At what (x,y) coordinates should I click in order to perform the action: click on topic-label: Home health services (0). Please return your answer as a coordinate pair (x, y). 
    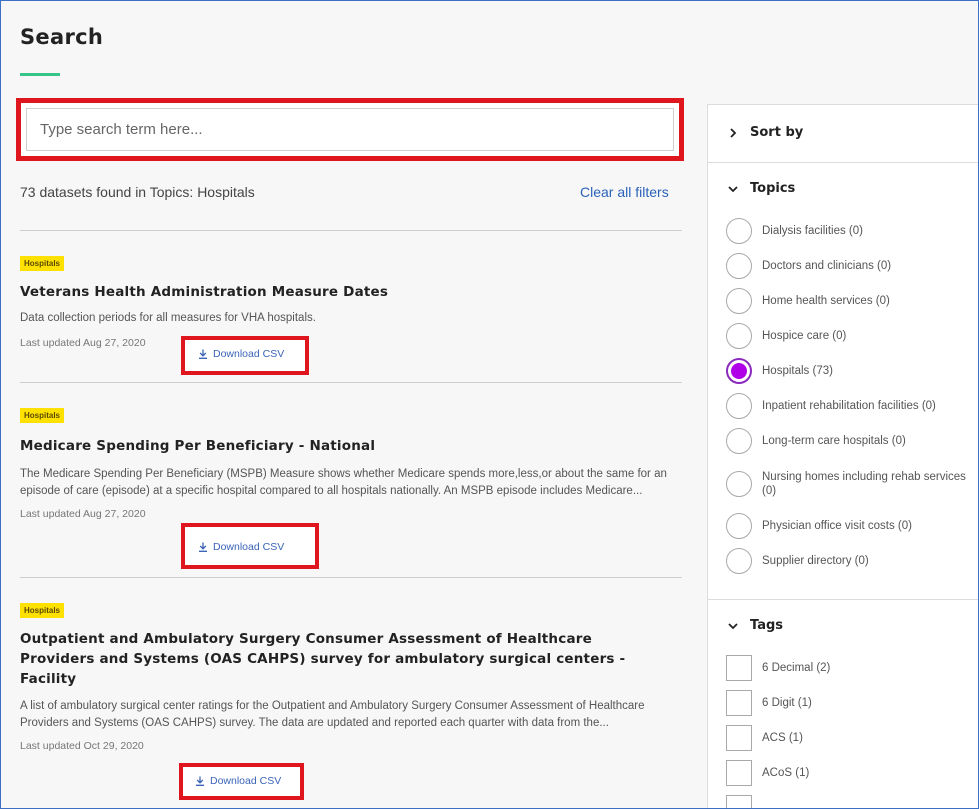
    Looking at the image, I should click on (826, 301).